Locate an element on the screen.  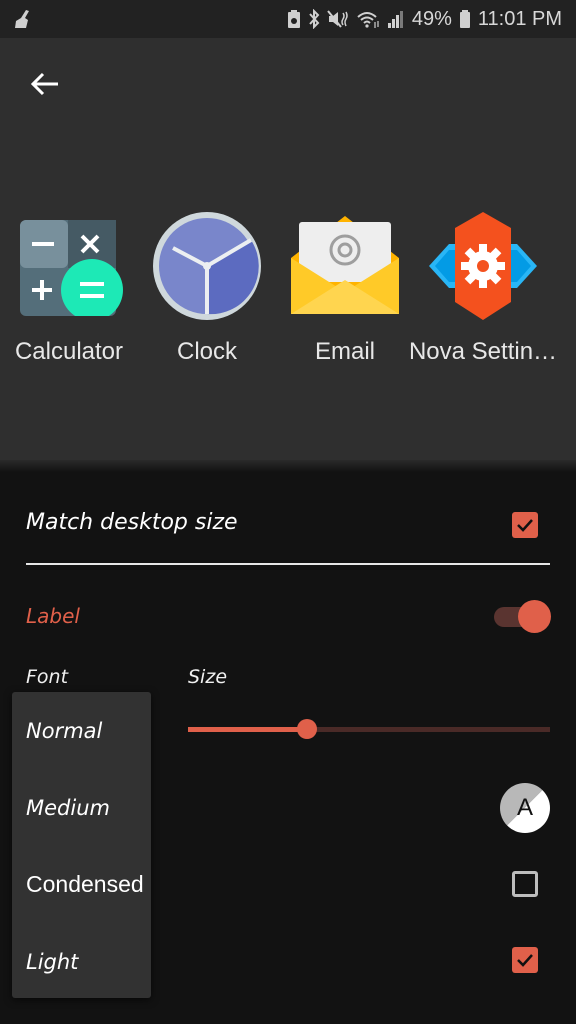
font-option-condensed: Condensed is located at coordinates (81, 884).